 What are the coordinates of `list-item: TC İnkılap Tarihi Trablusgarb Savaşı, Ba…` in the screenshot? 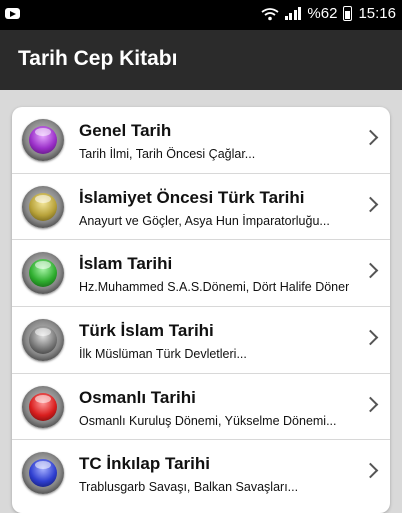 It's located at (201, 473).